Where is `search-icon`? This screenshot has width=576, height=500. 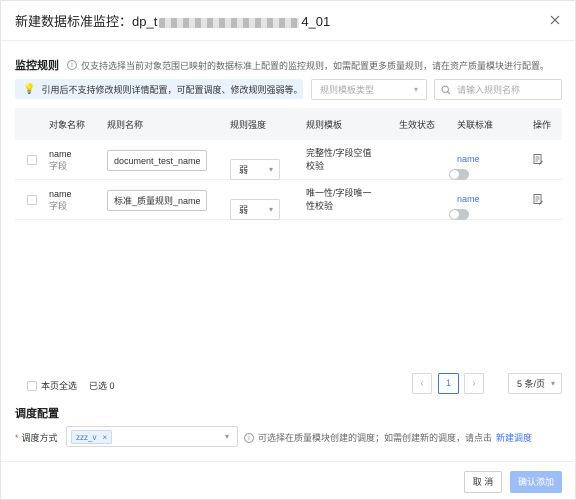 search-icon is located at coordinates (446, 89).